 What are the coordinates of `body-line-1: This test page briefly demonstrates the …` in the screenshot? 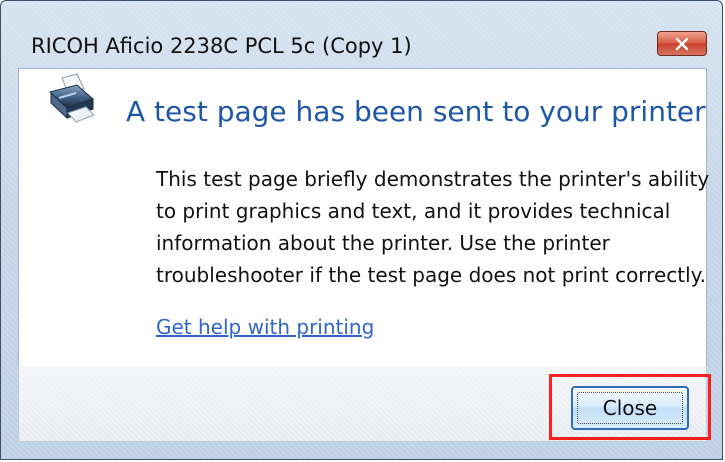 It's located at (433, 179).